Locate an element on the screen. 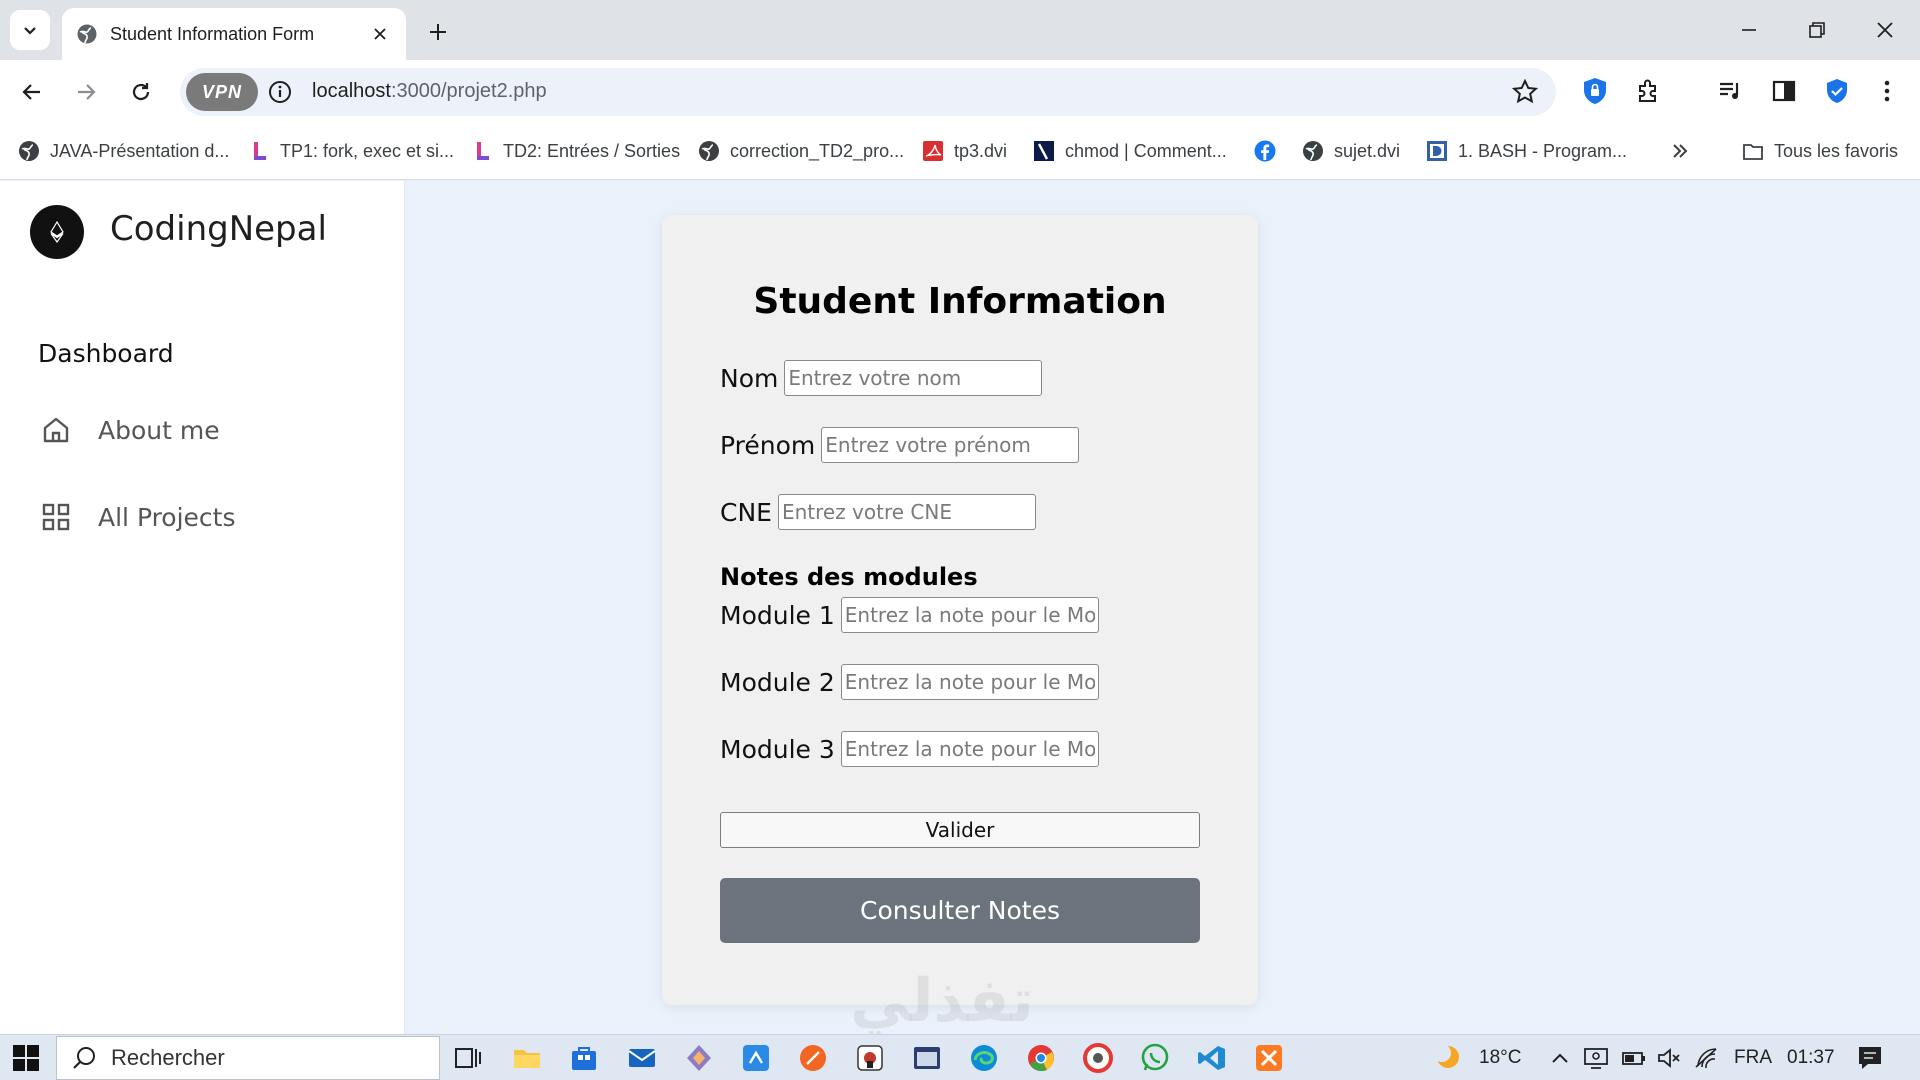 The width and height of the screenshot is (1920, 1080). notification-icon is located at coordinates (1870, 1058).